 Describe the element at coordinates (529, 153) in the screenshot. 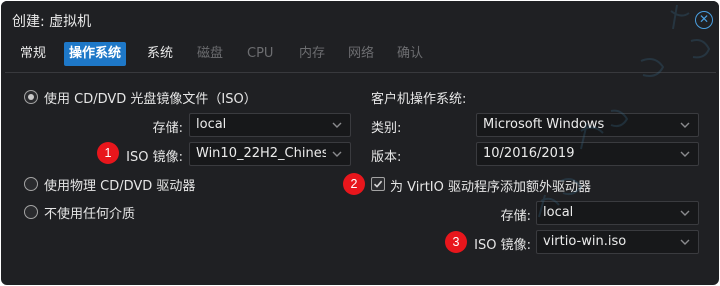

I see `os-version-value: 10/2016/2019` at that location.